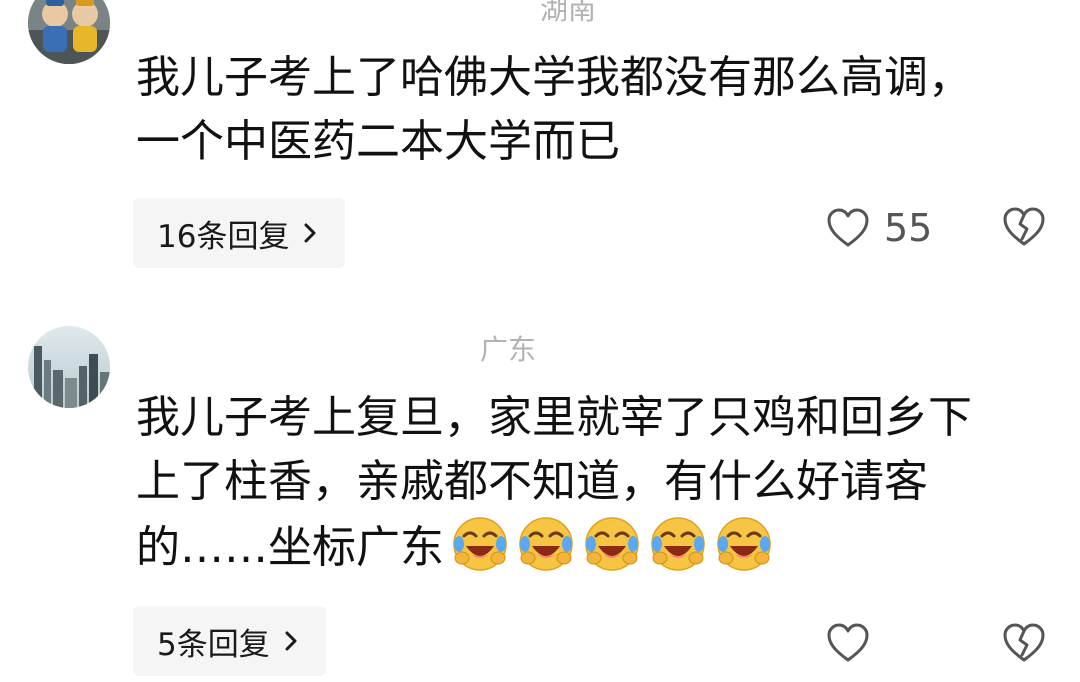  I want to click on like-button, so click(848, 643).